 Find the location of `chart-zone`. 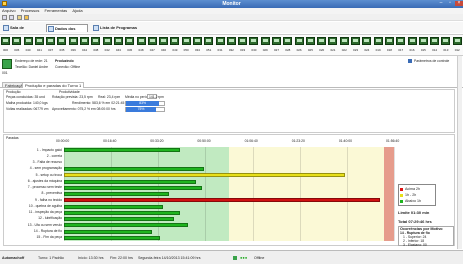

chart-zone is located at coordinates (311, 194).